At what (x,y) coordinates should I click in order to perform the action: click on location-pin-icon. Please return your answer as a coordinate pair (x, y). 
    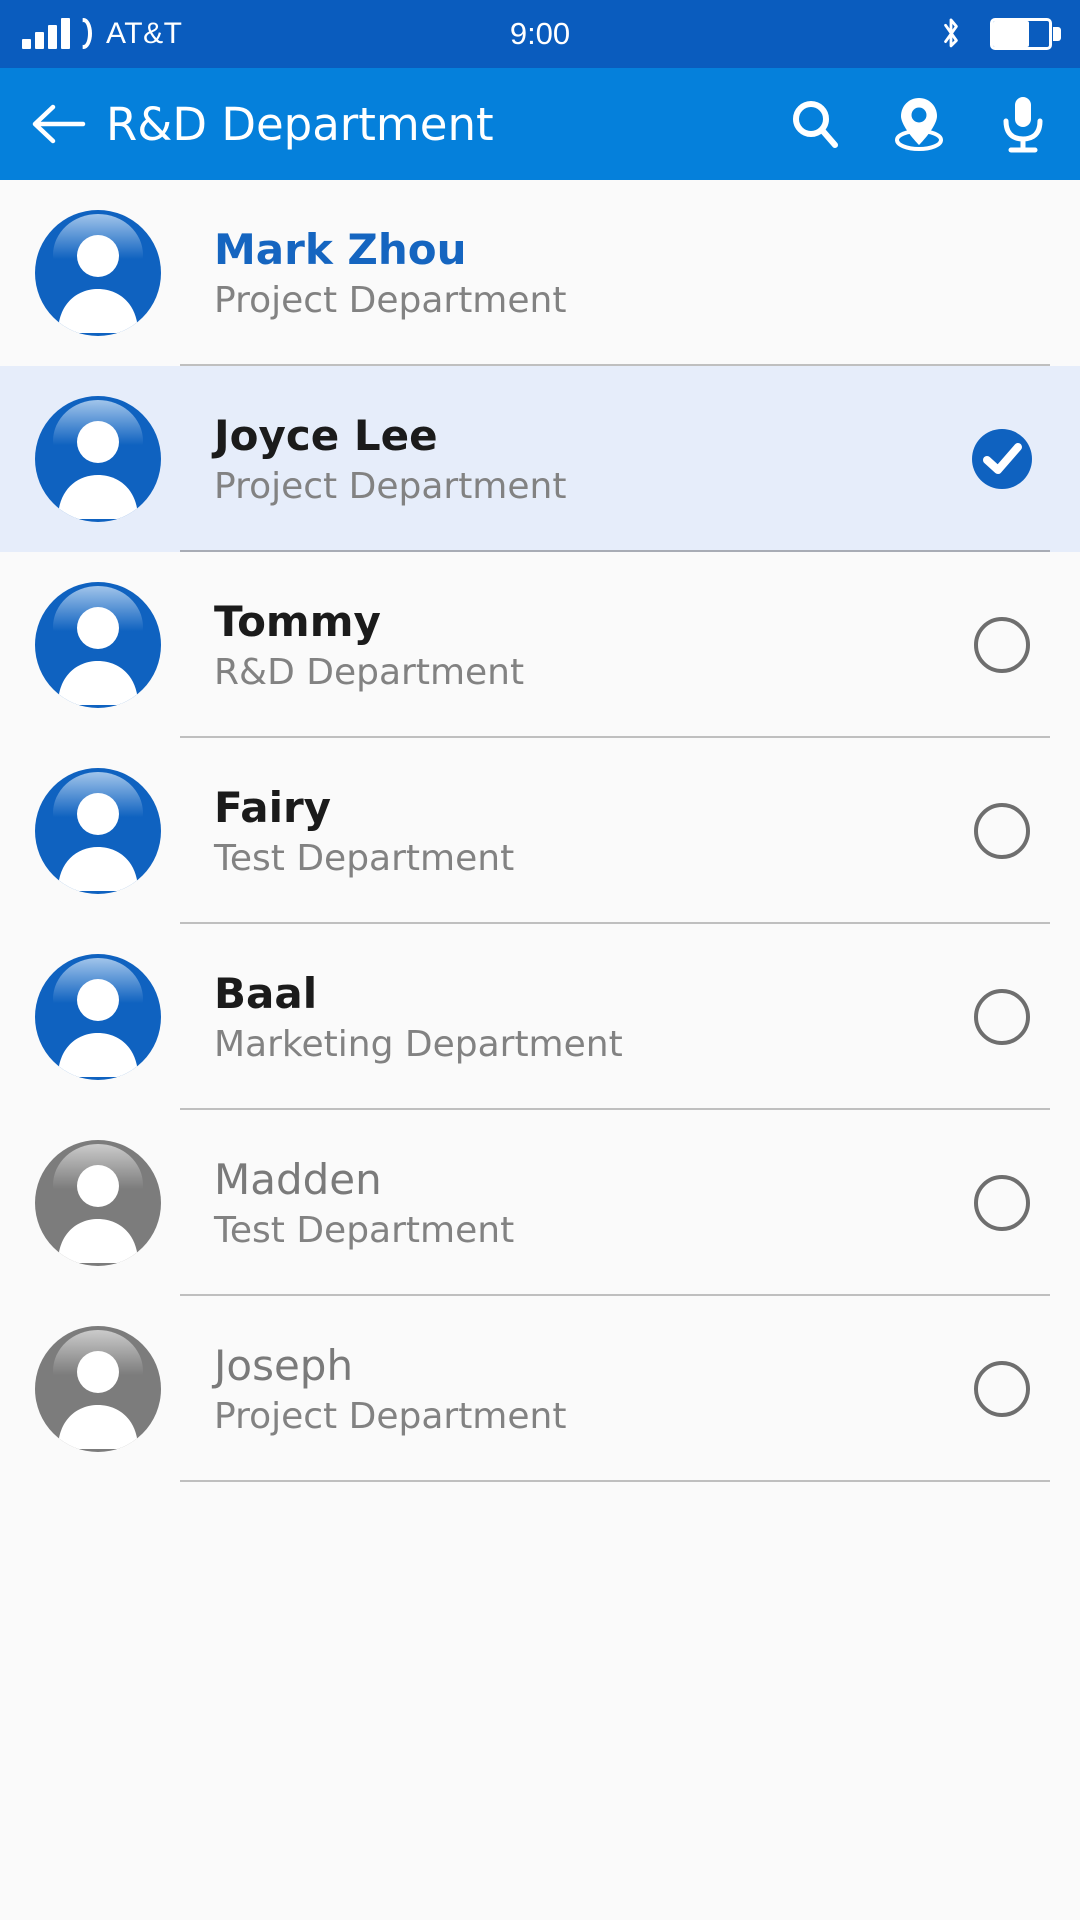
    Looking at the image, I should click on (919, 124).